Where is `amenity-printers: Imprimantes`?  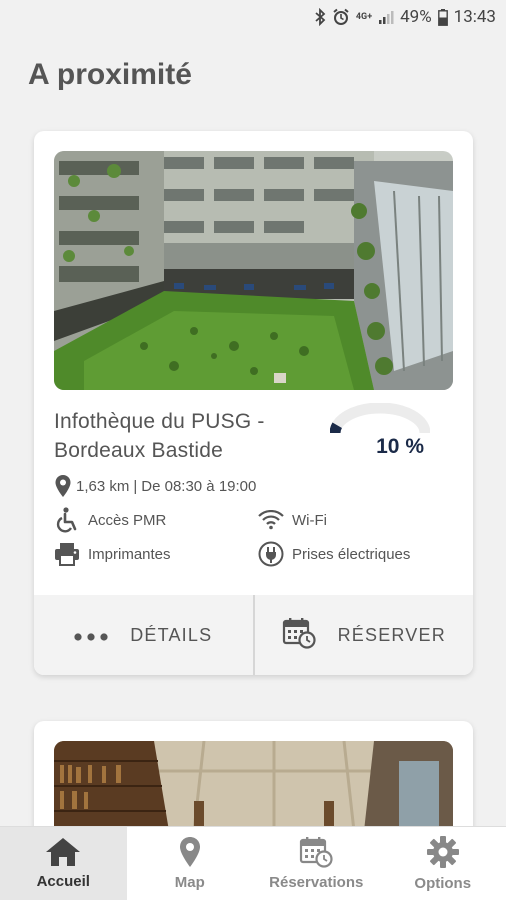
amenity-printers: Imprimantes is located at coordinates (112, 554).